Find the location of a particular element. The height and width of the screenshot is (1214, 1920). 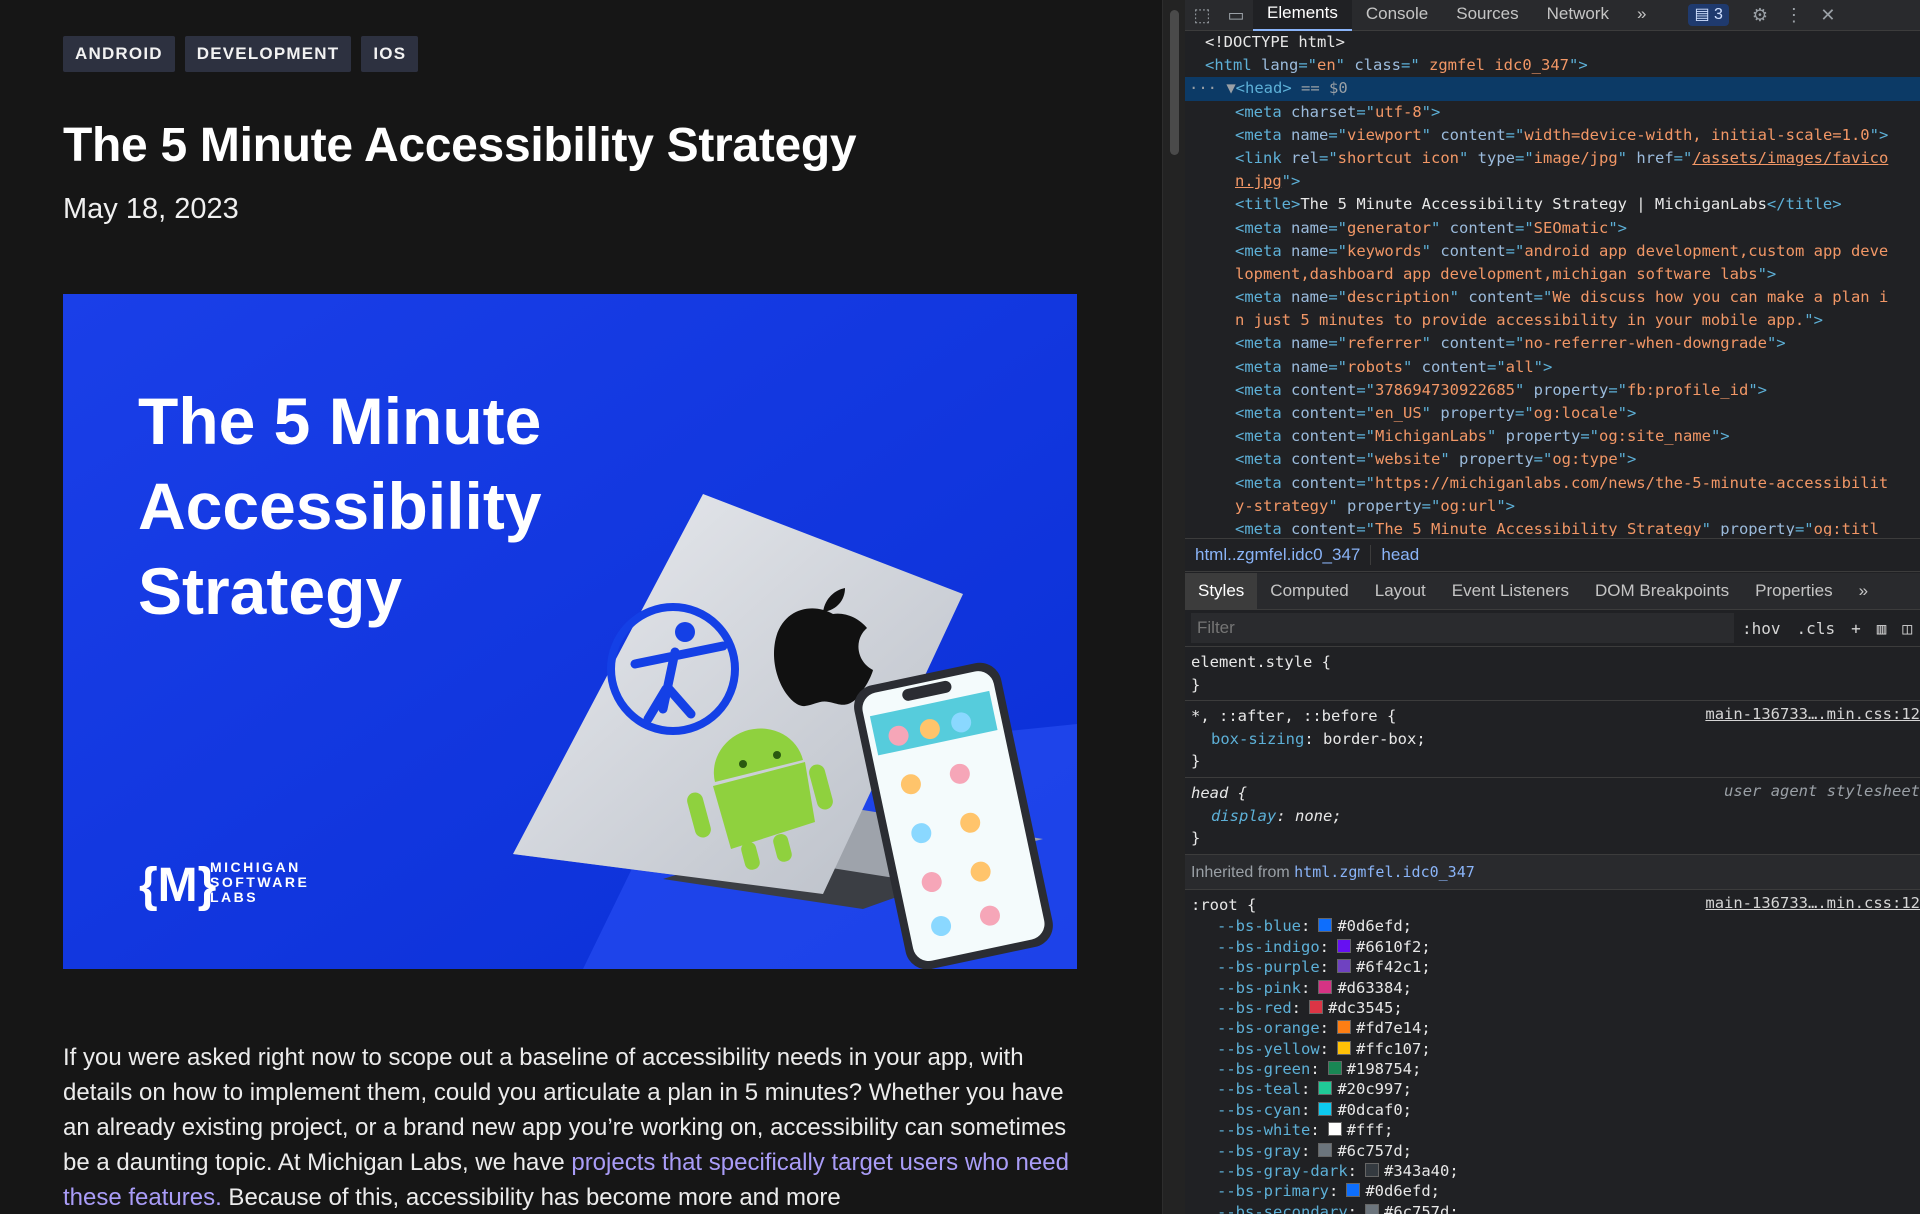

element-style-rule: element.style { } is located at coordinates (1552, 674).